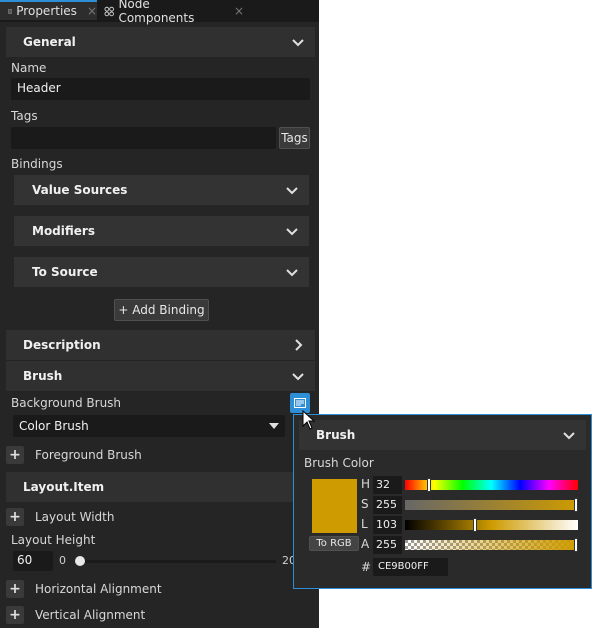  What do you see at coordinates (336, 435) in the screenshot?
I see `popup-brush-title: Brush` at bounding box center [336, 435].